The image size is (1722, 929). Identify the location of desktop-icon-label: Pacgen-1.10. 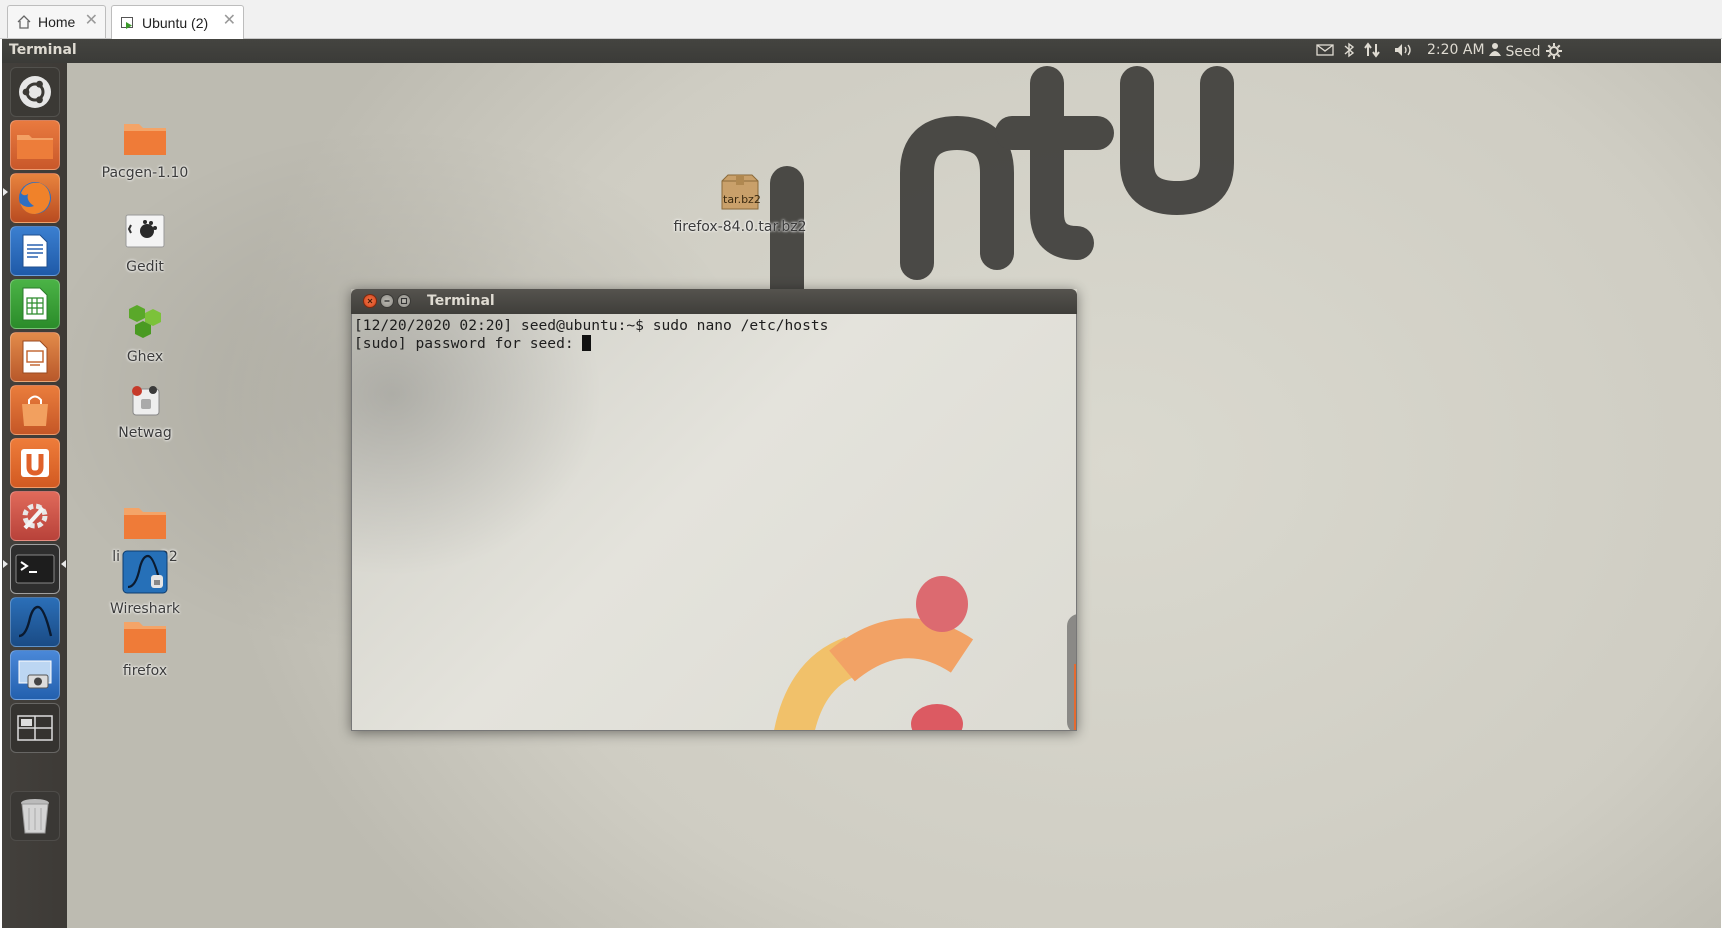
(145, 173).